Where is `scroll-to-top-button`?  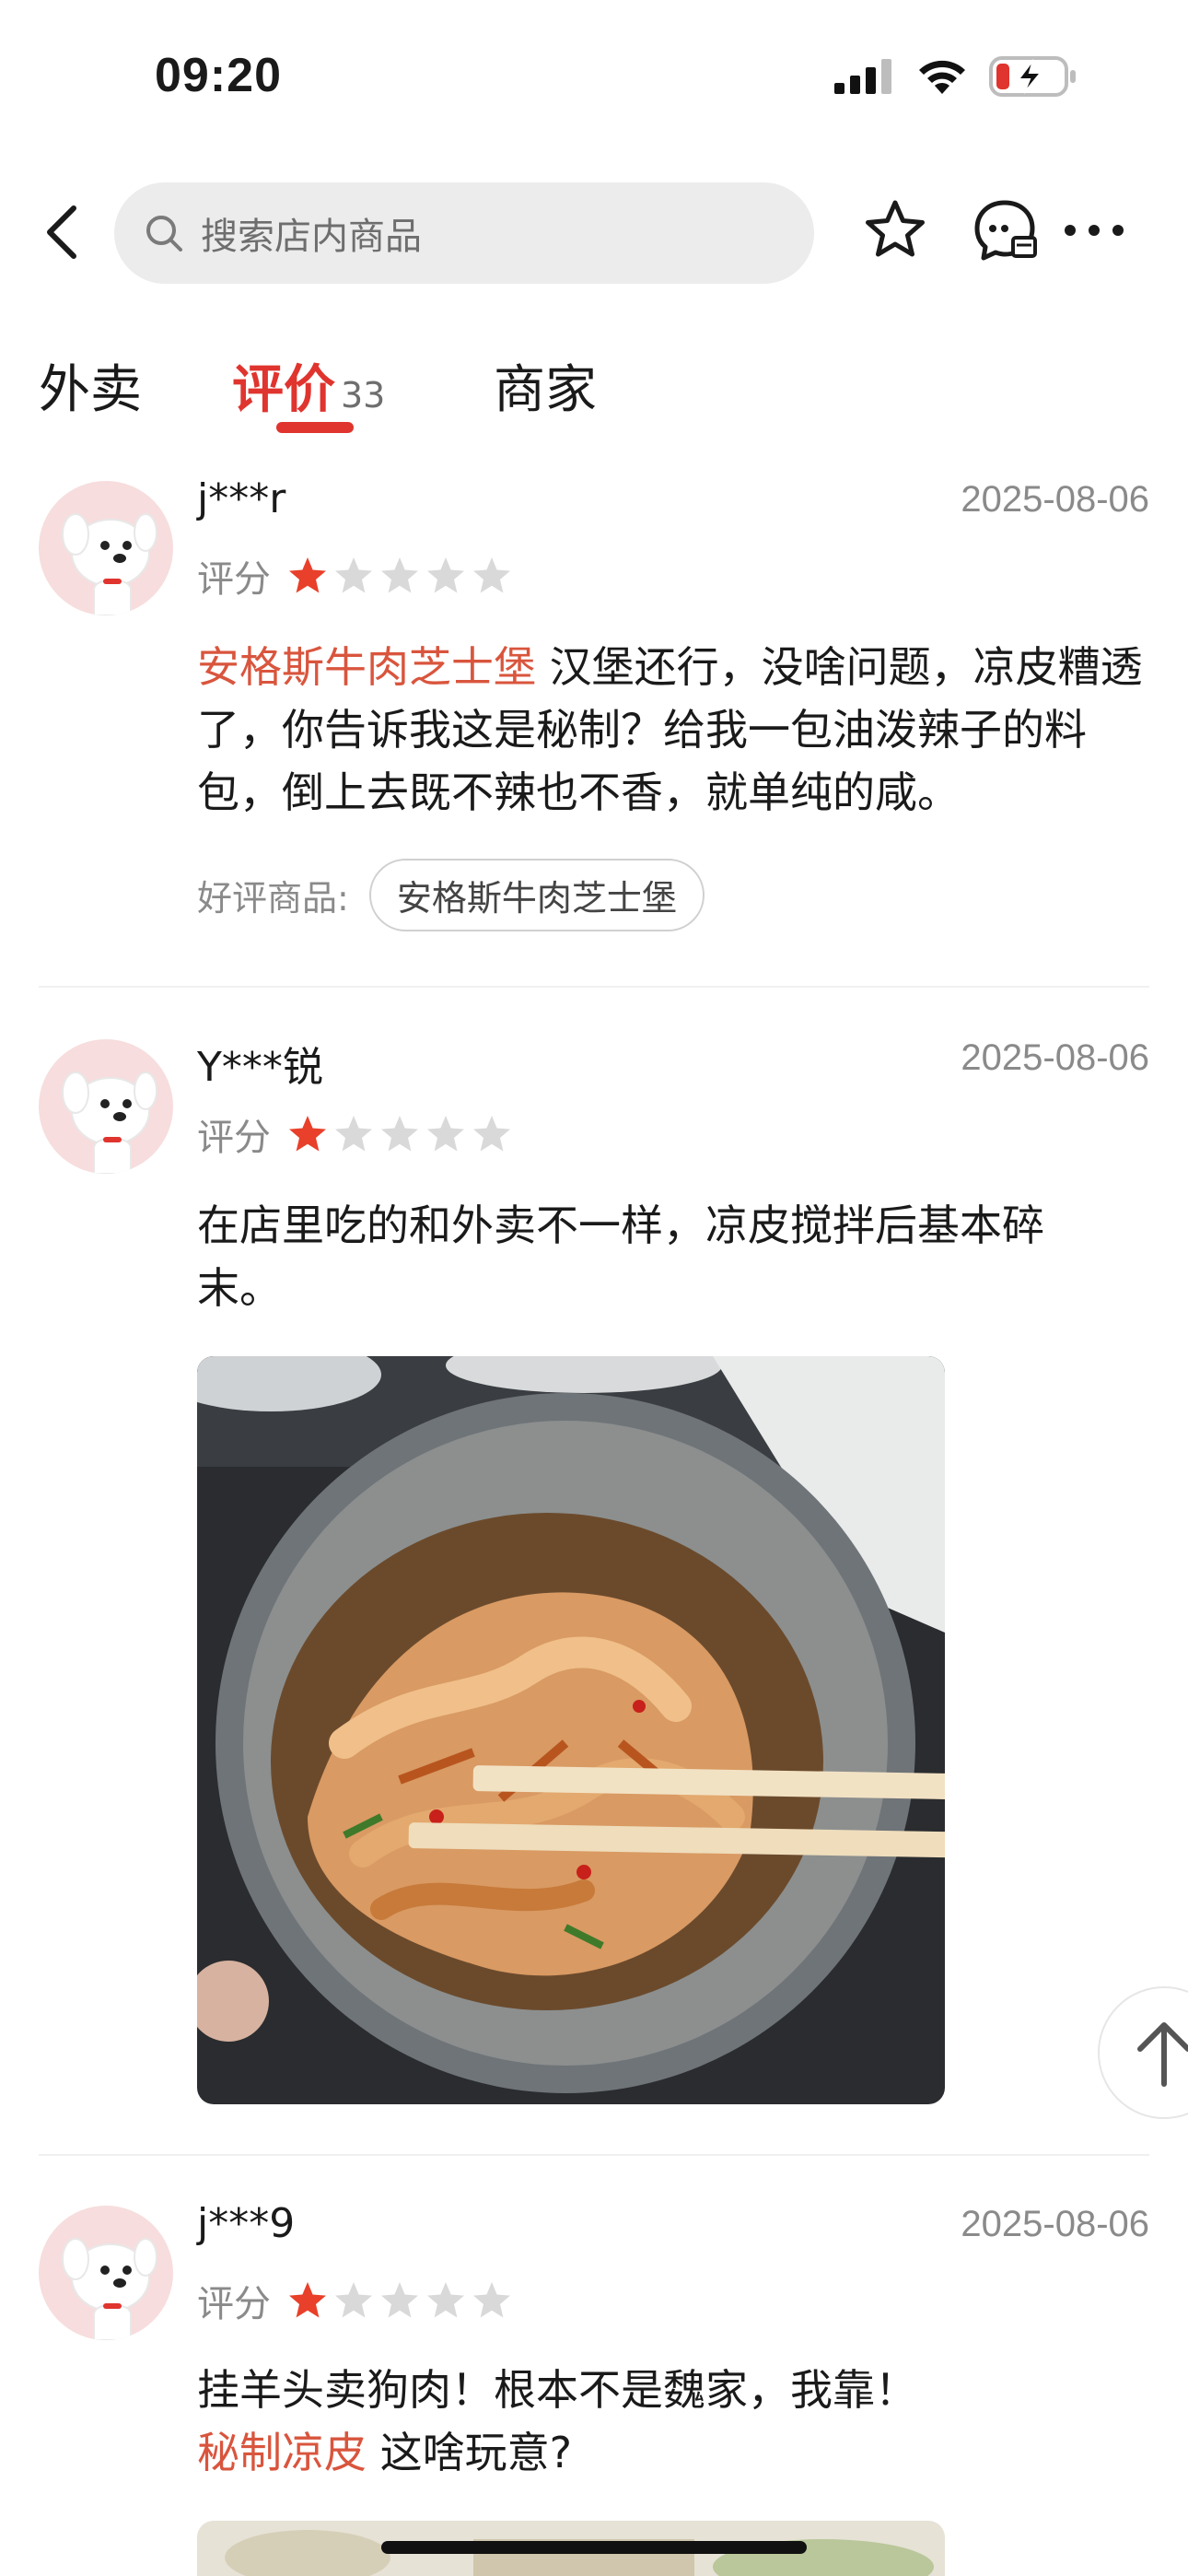
scroll-to-top-button is located at coordinates (1143, 2052).